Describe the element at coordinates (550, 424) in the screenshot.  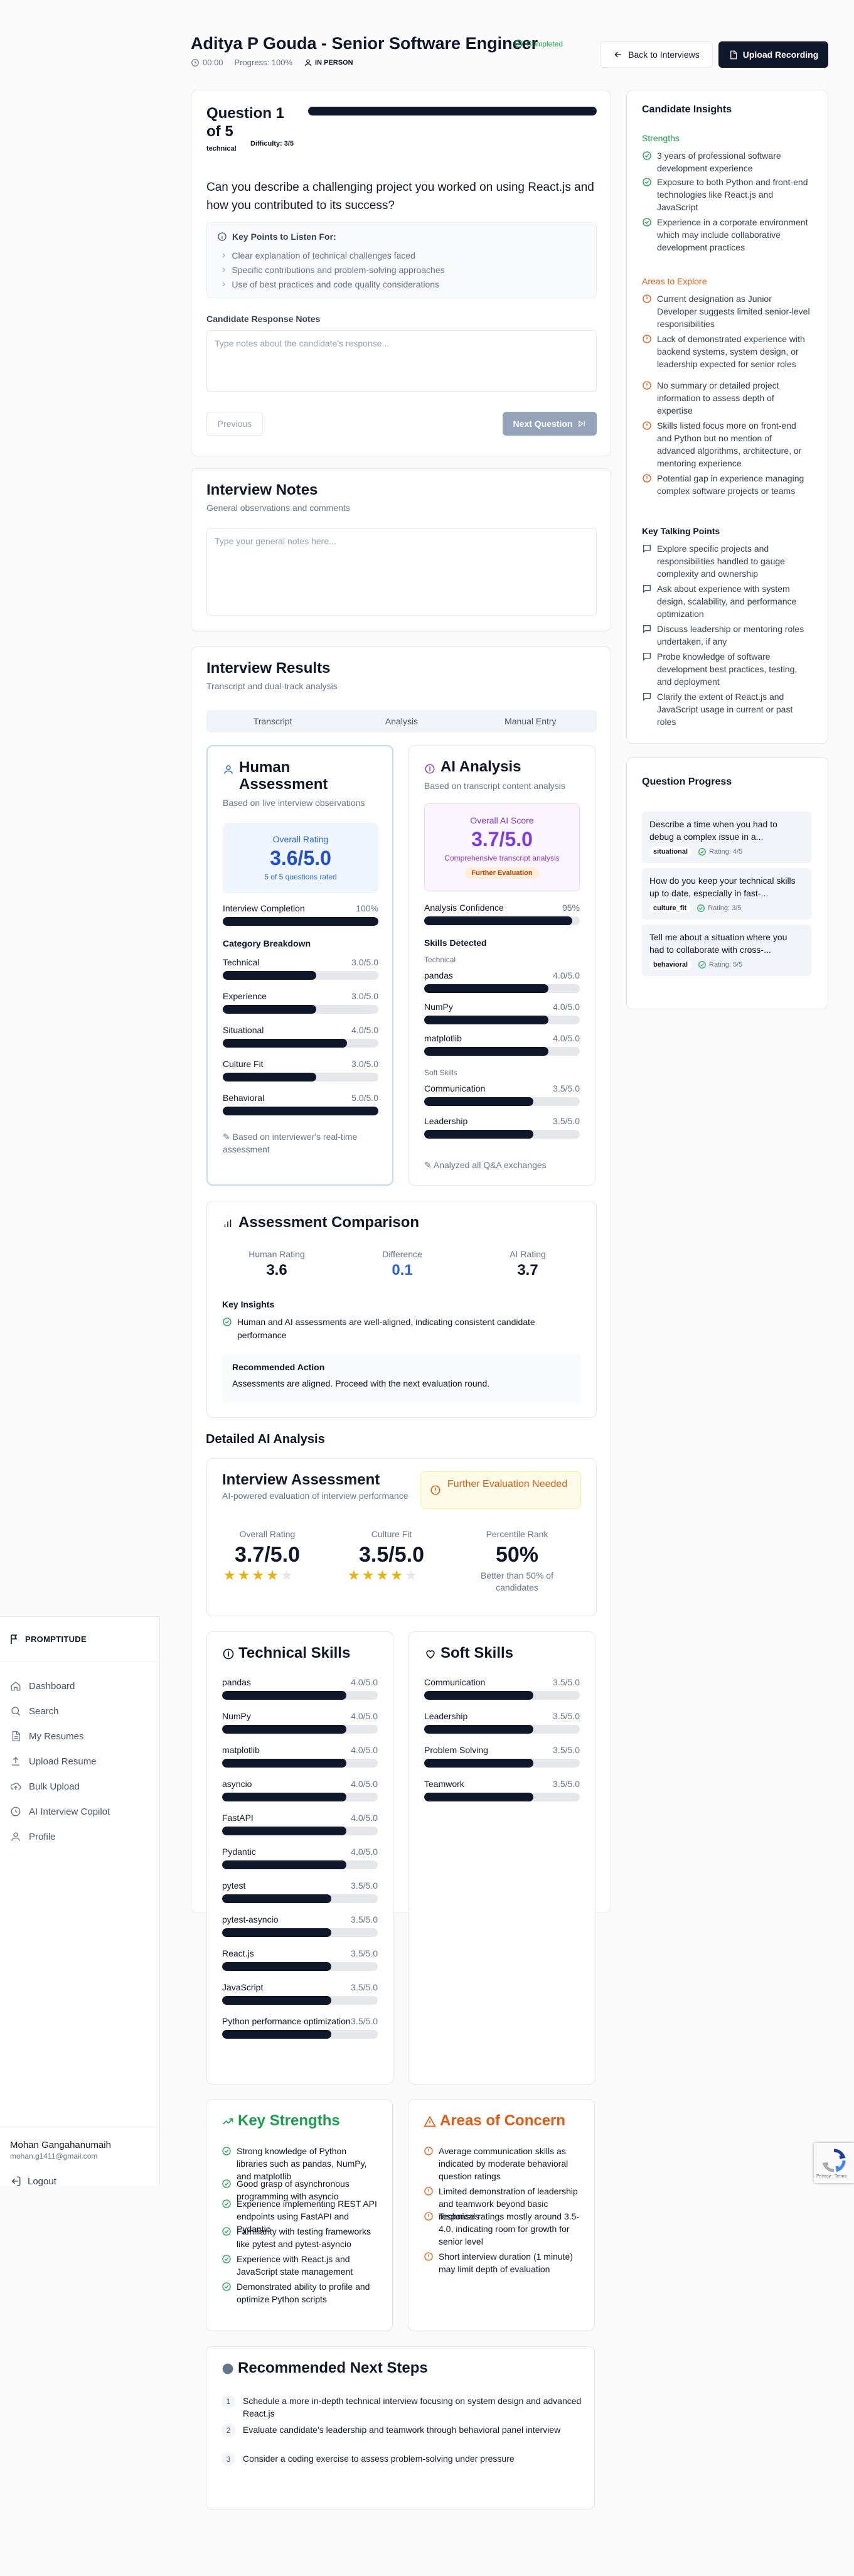
I see `next-question-button: Next Question` at that location.